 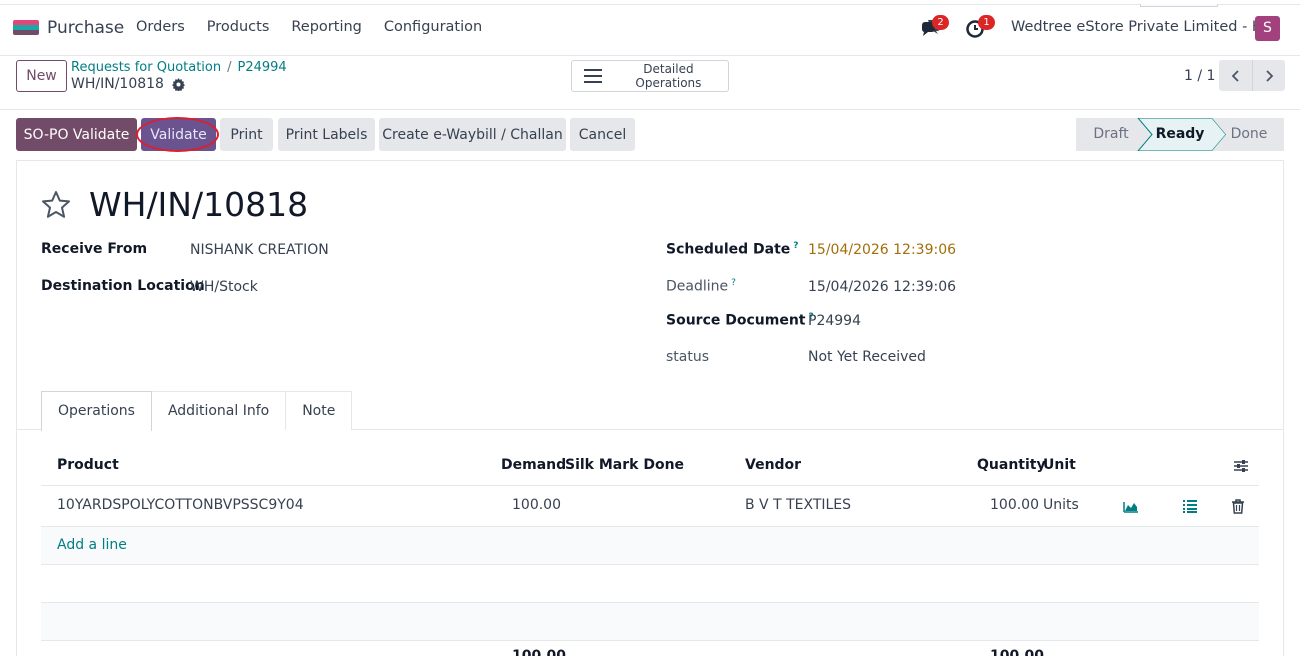 I want to click on col-silk-mark-done: Silk Mark Done, so click(x=624, y=465).